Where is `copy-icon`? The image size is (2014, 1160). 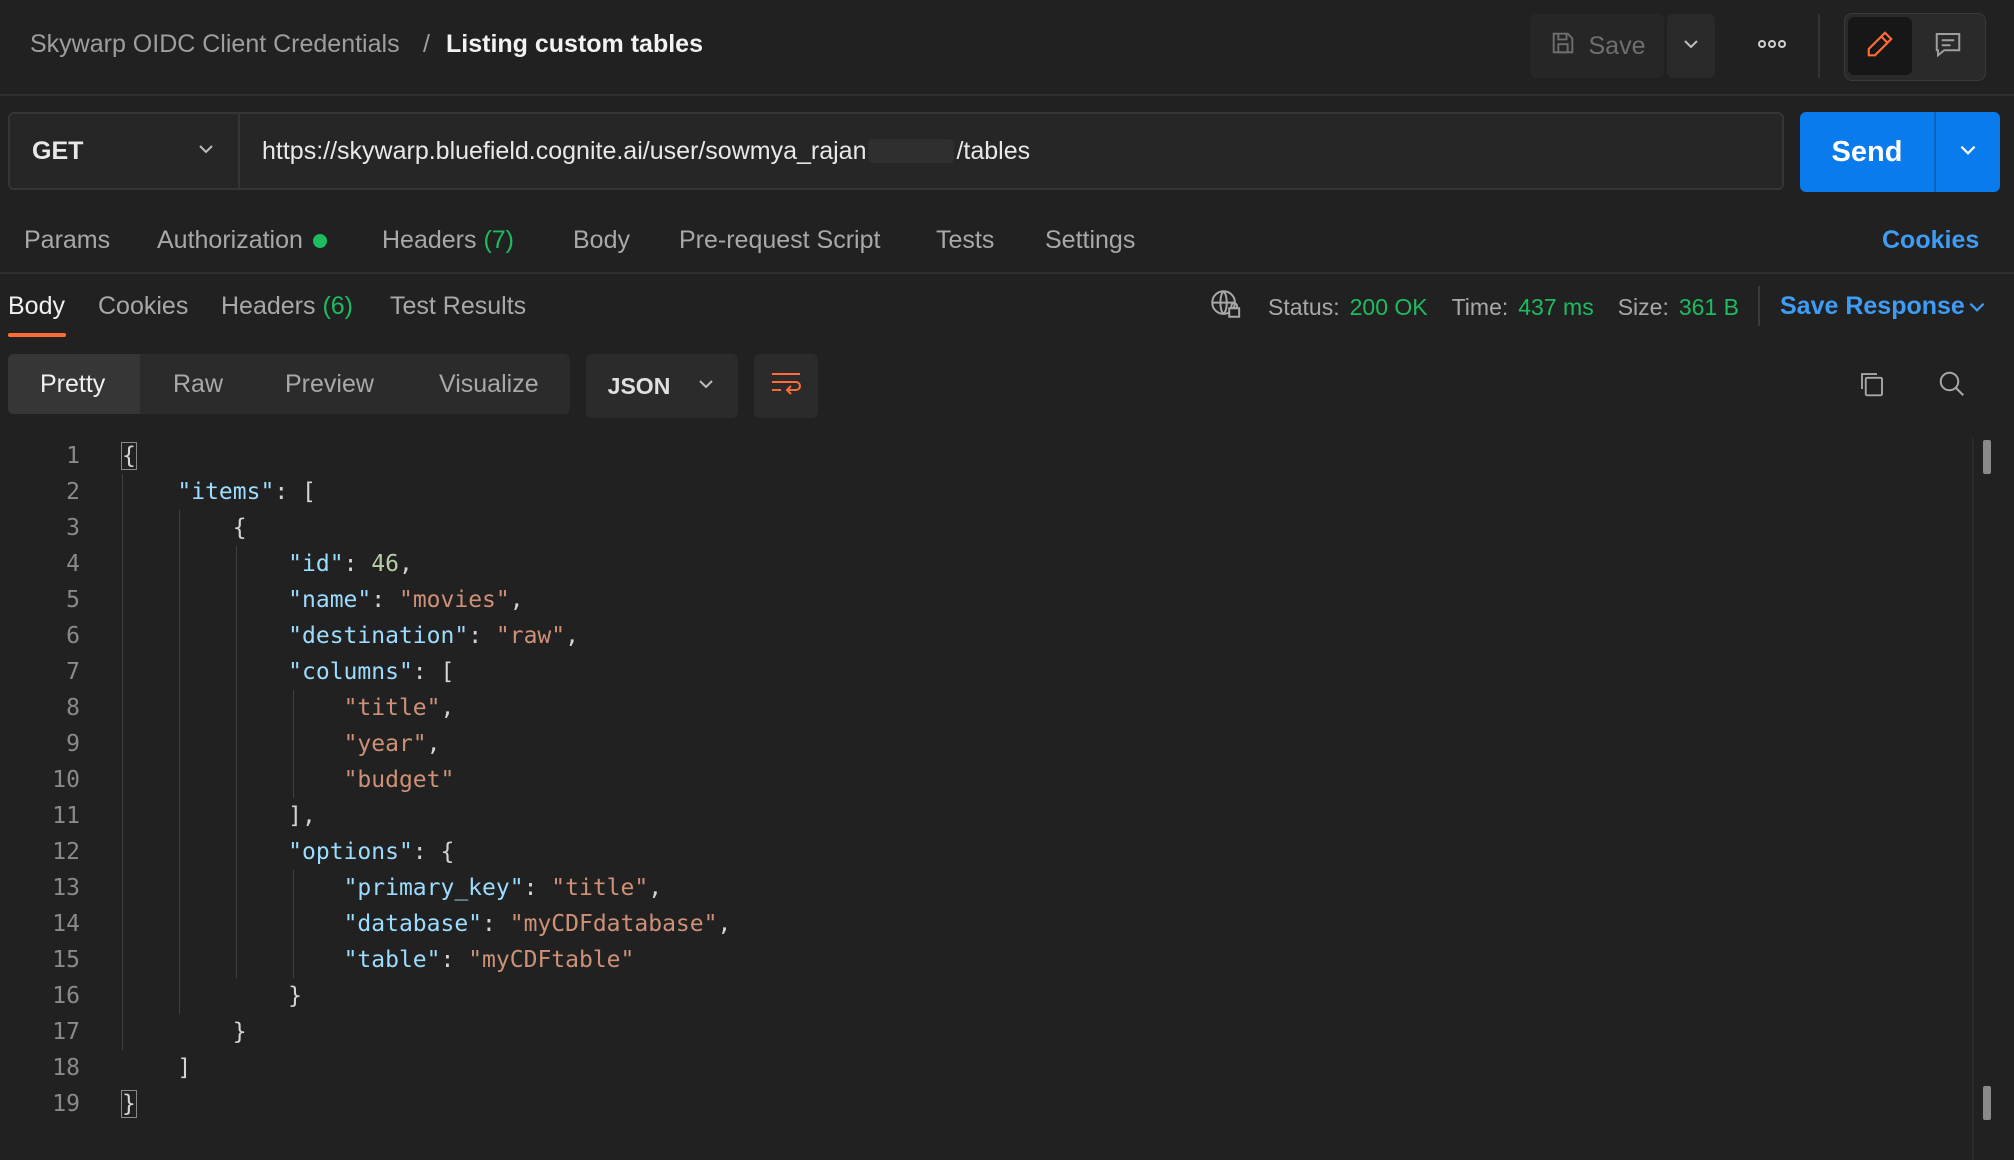
copy-icon is located at coordinates (1872, 386).